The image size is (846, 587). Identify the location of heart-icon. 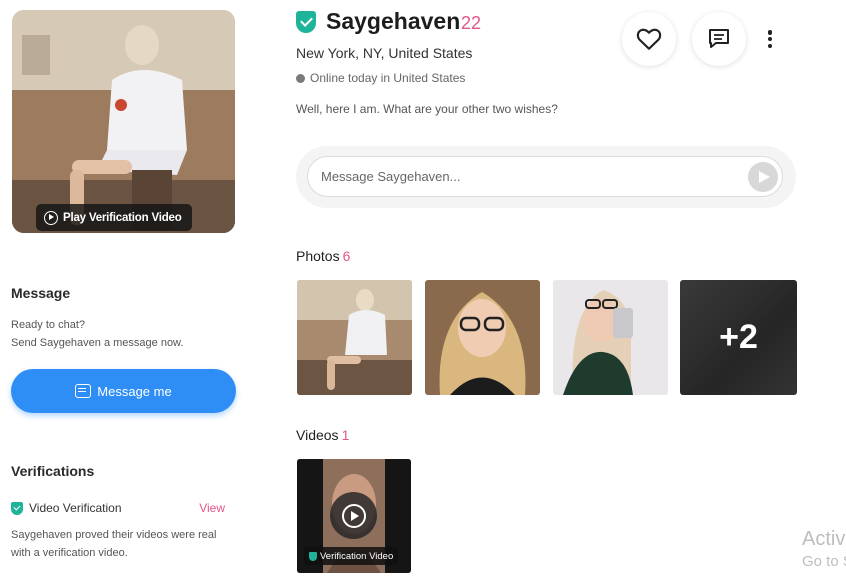
(649, 39).